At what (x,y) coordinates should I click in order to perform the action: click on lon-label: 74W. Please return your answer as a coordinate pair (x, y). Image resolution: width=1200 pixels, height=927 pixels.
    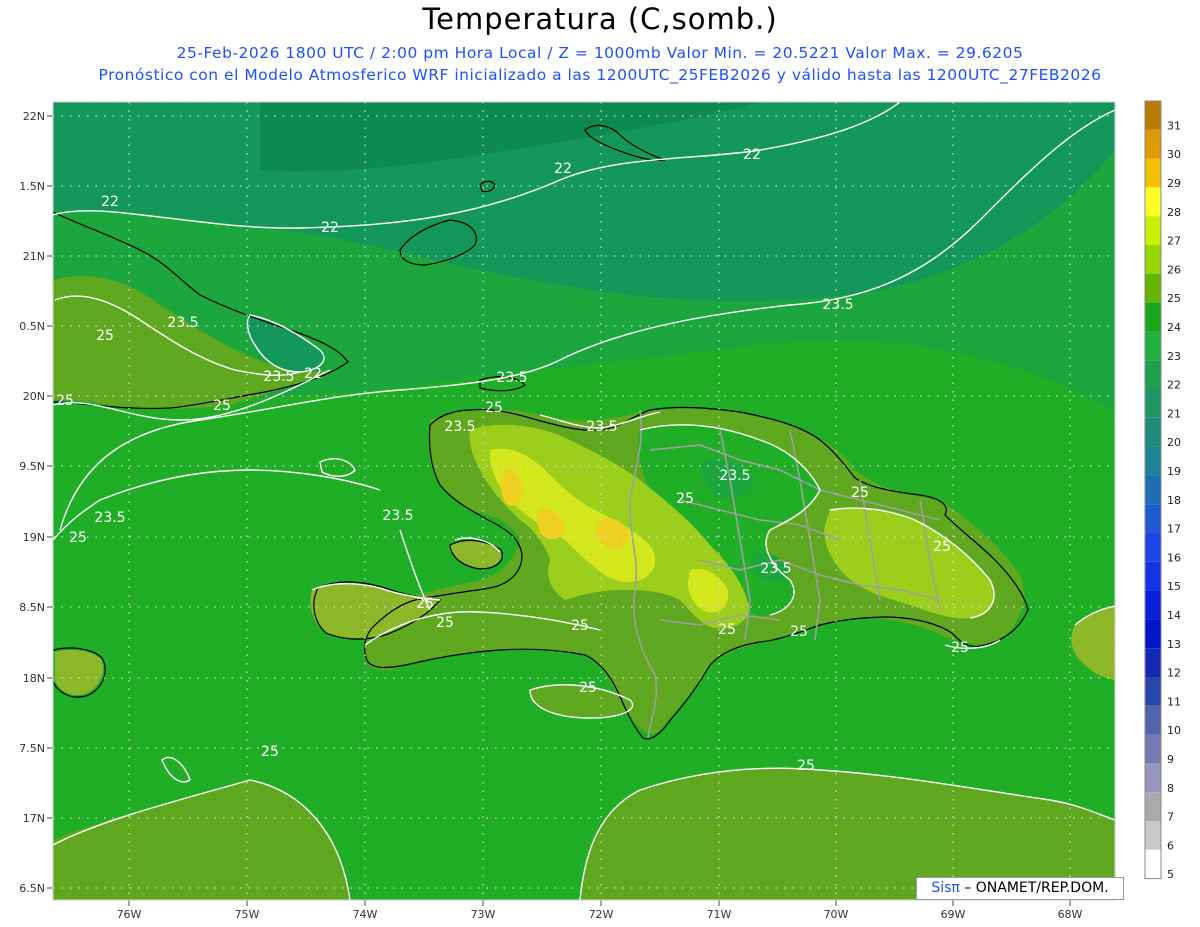
    Looking at the image, I should click on (365, 914).